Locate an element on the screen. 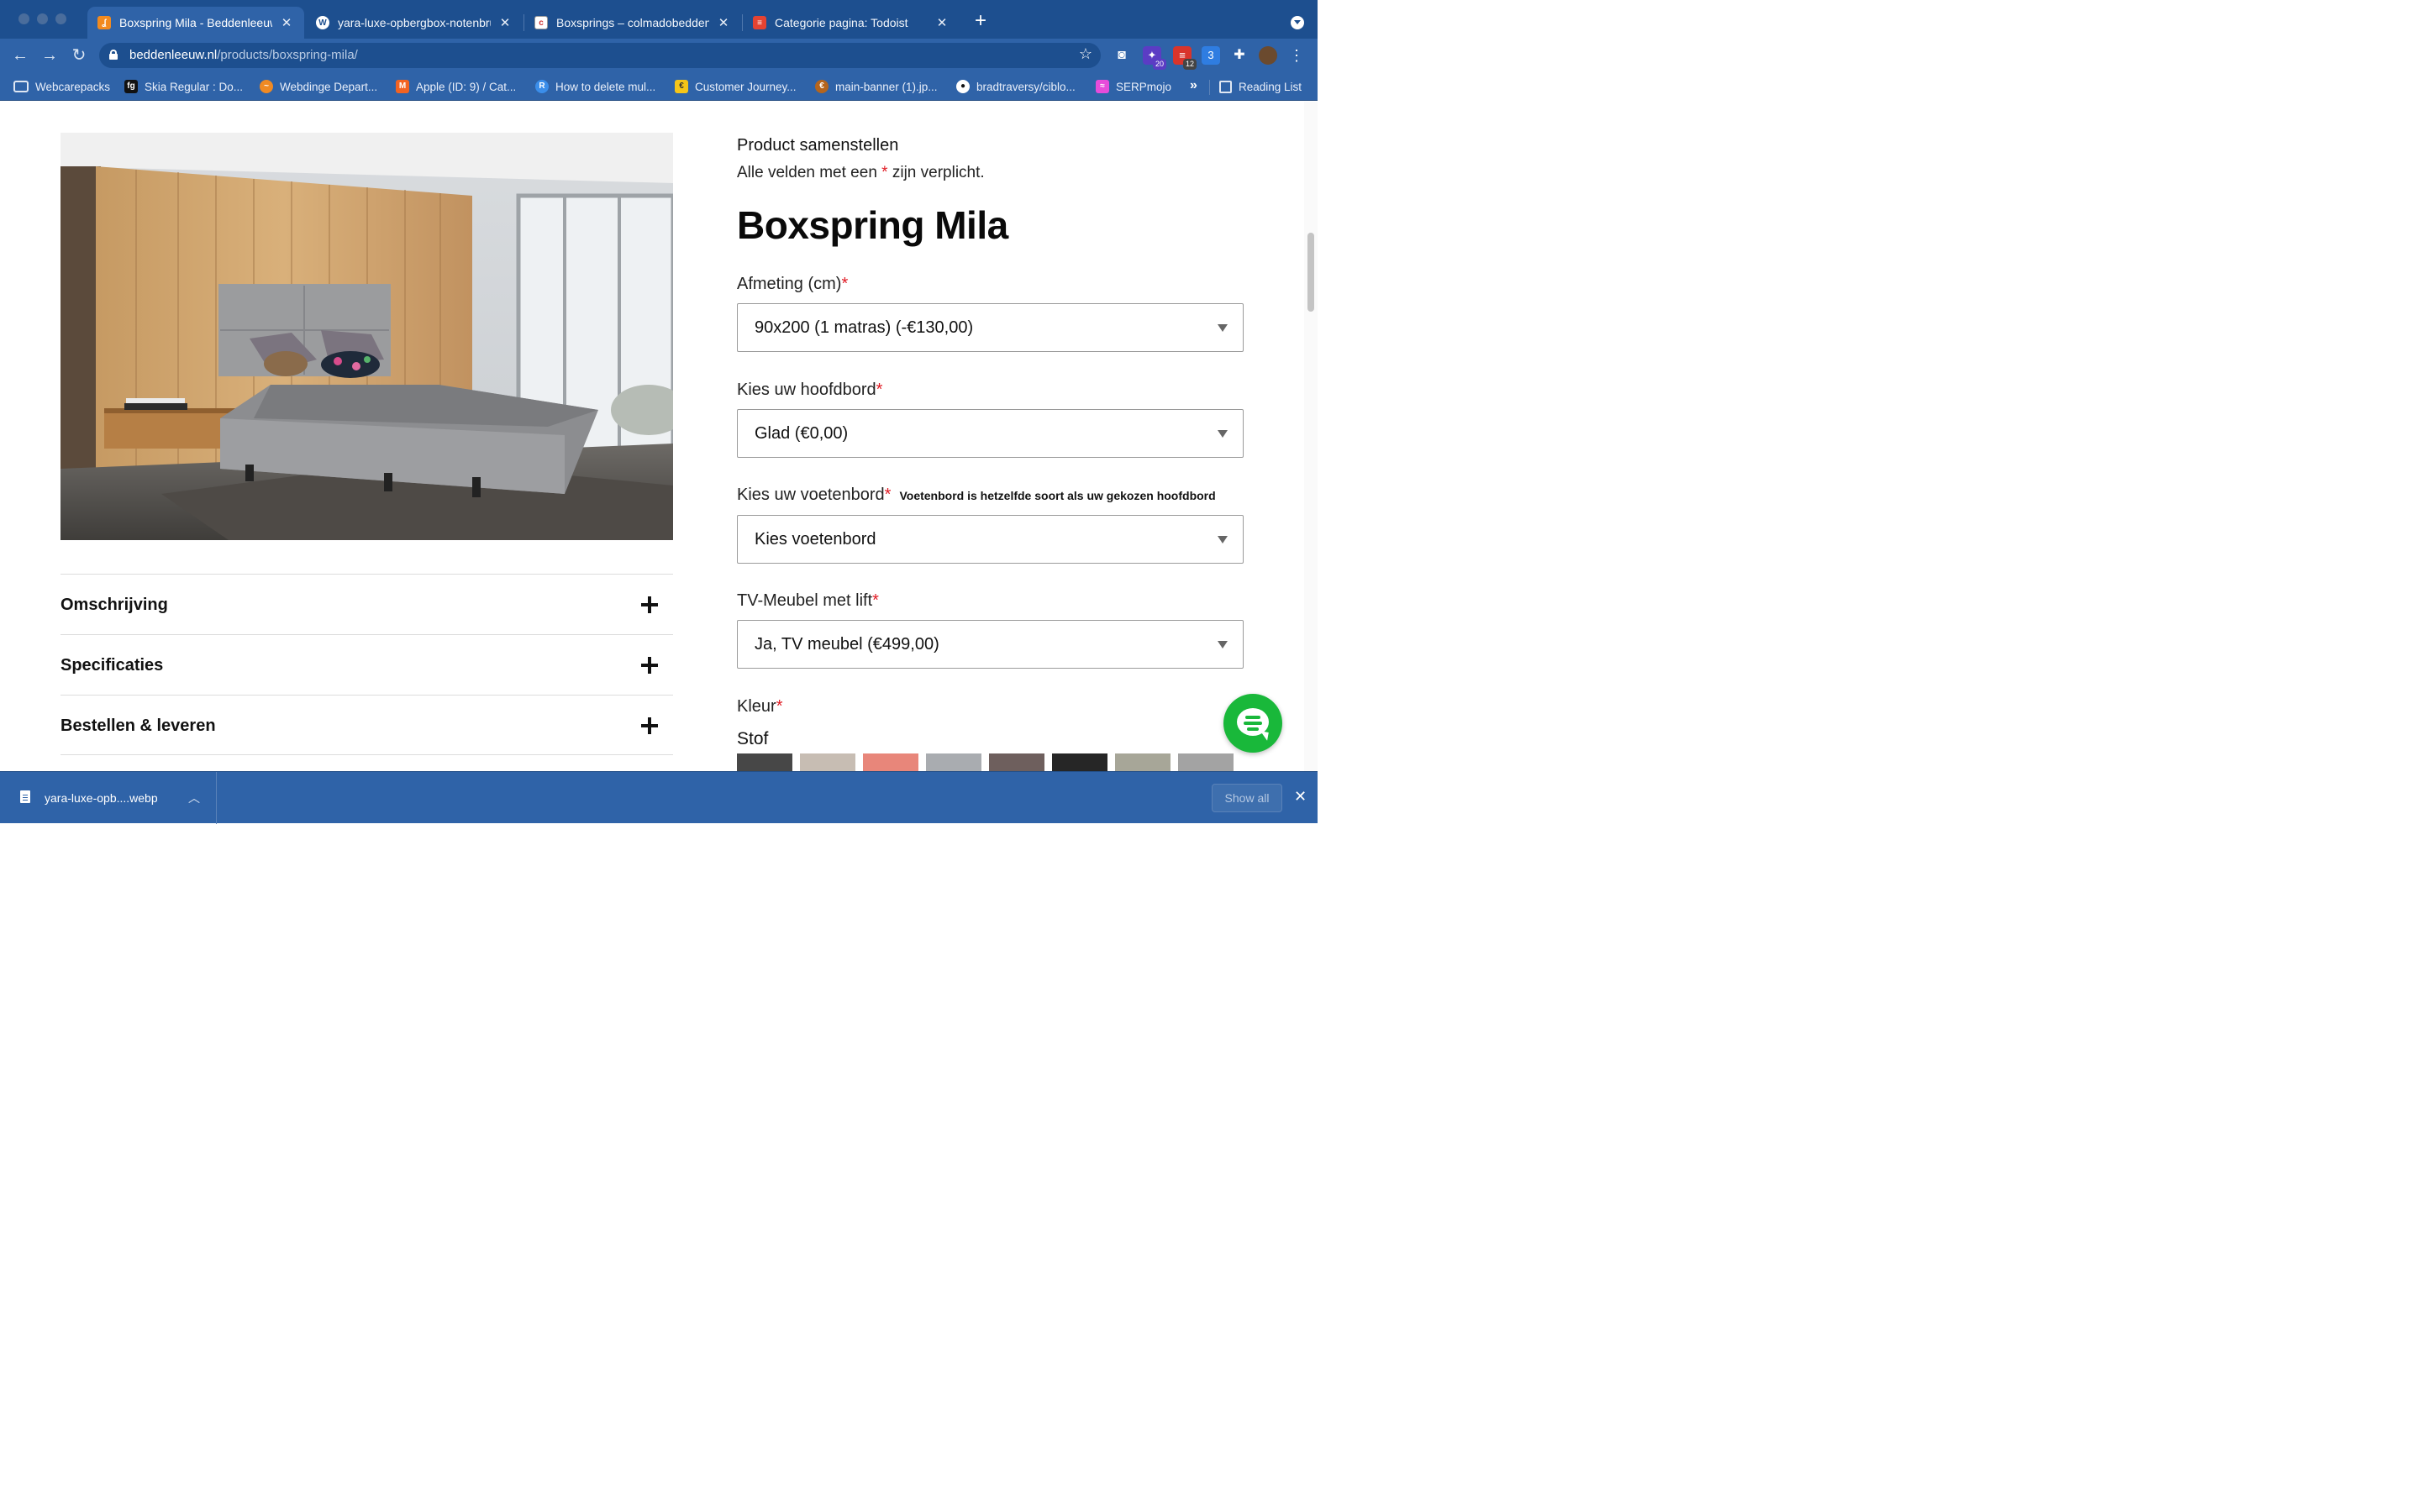  download-item: yara-luxe-opb....webp ︿ is located at coordinates (109, 798).